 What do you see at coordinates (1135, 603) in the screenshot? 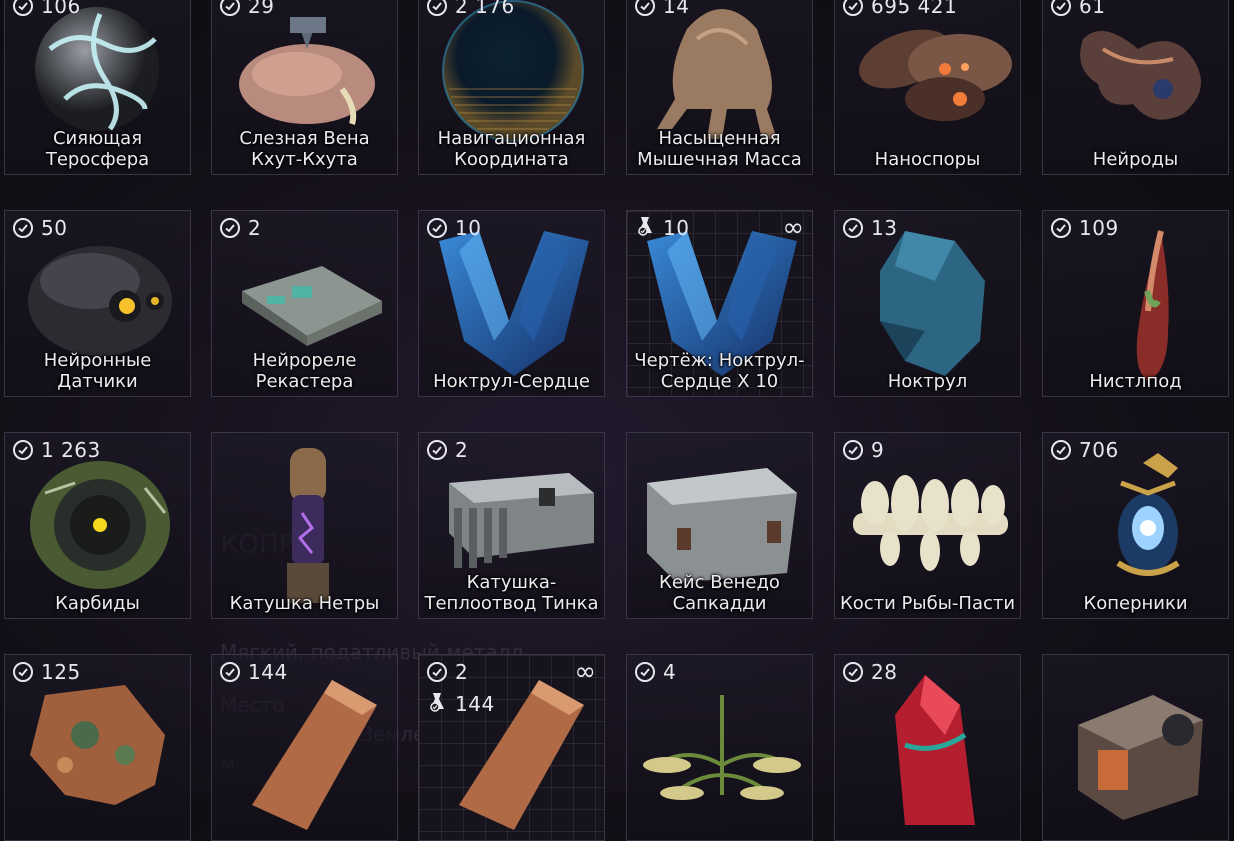
I see `item-name: Коперники` at bounding box center [1135, 603].